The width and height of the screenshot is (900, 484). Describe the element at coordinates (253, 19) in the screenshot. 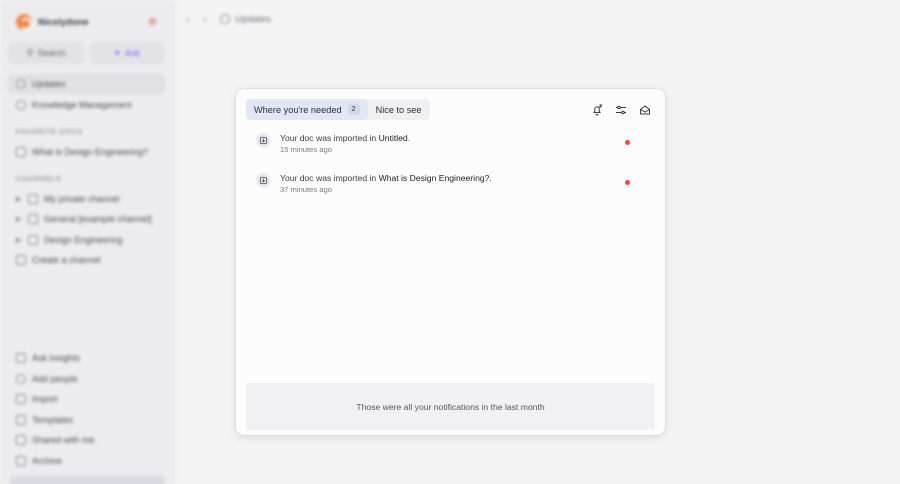

I see `breadcrumb-label: Updates` at that location.